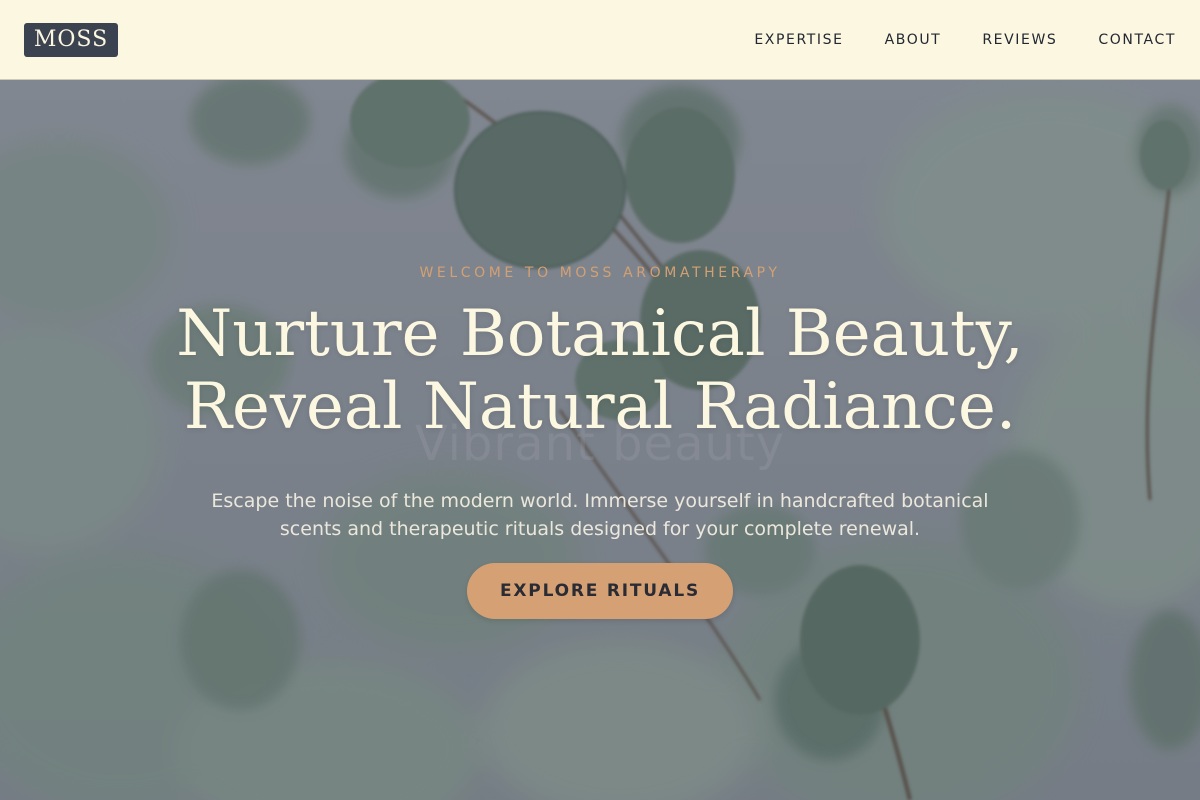 Image resolution: width=1200 pixels, height=800 pixels. Describe the element at coordinates (600, 273) in the screenshot. I see `hero-eyebrow: WELCOME TO MOSS AROMATHERAPY` at that location.